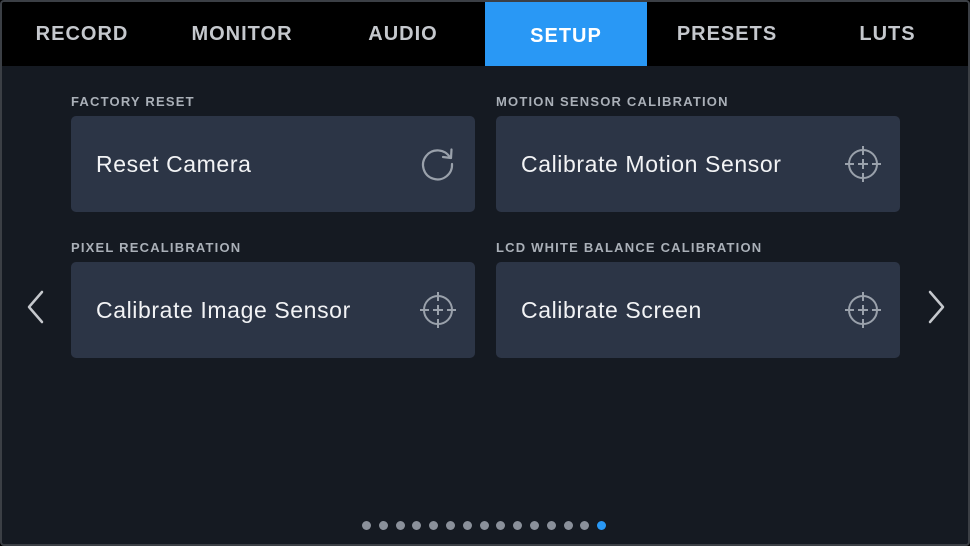  What do you see at coordinates (174, 163) in the screenshot?
I see `reset-camera-label: Reset Camera` at bounding box center [174, 163].